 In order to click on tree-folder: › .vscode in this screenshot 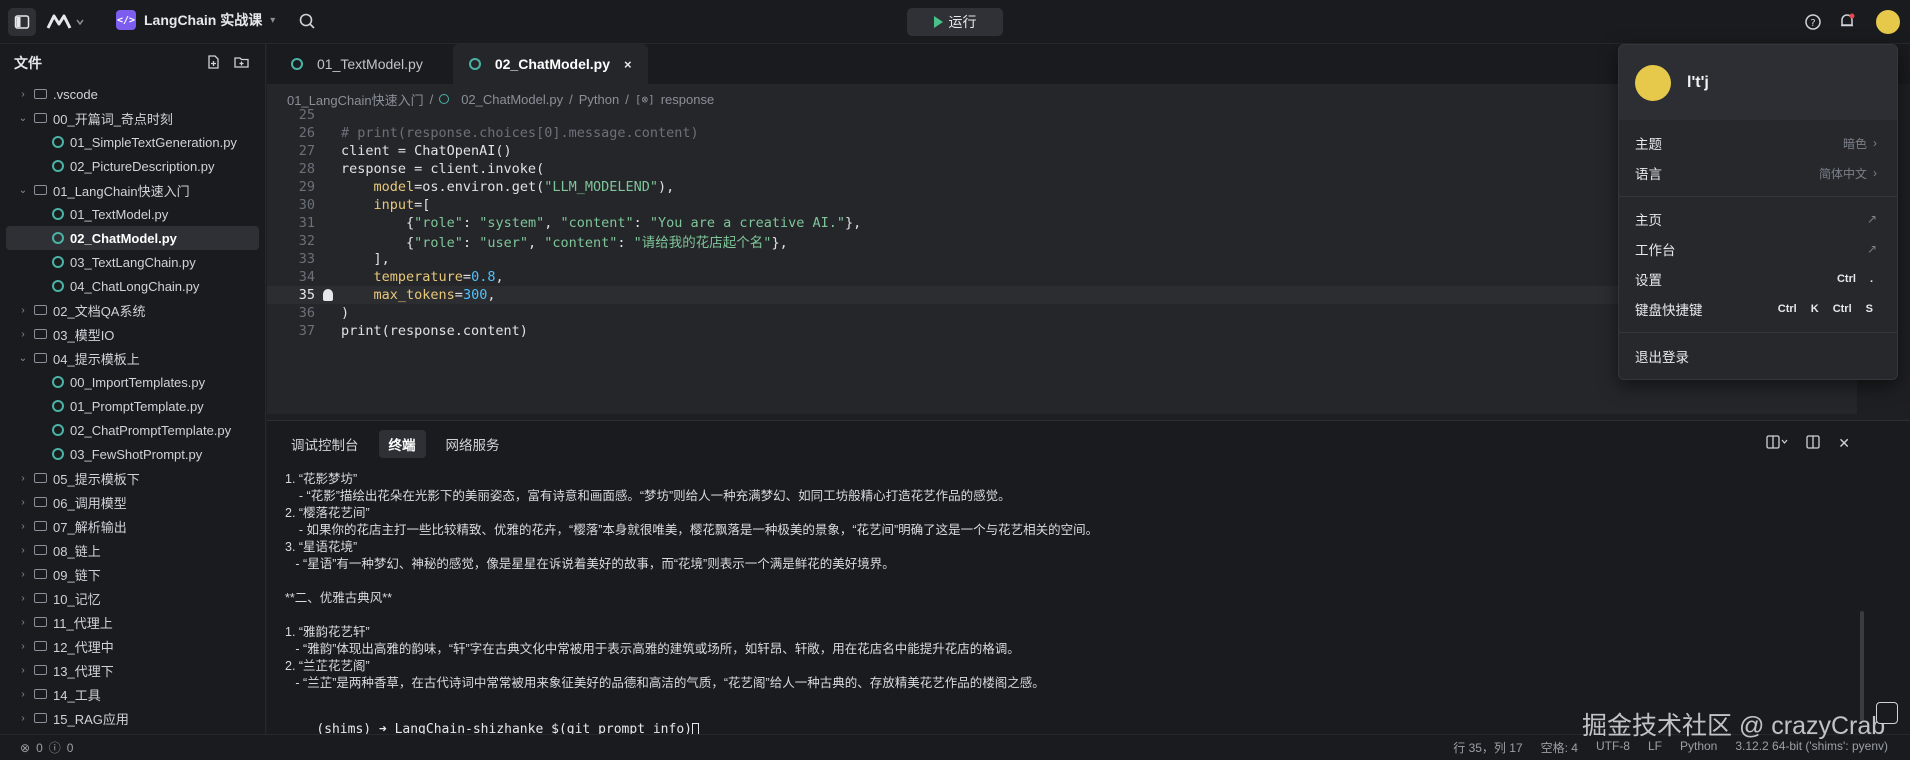, I will do `click(132, 94)`.